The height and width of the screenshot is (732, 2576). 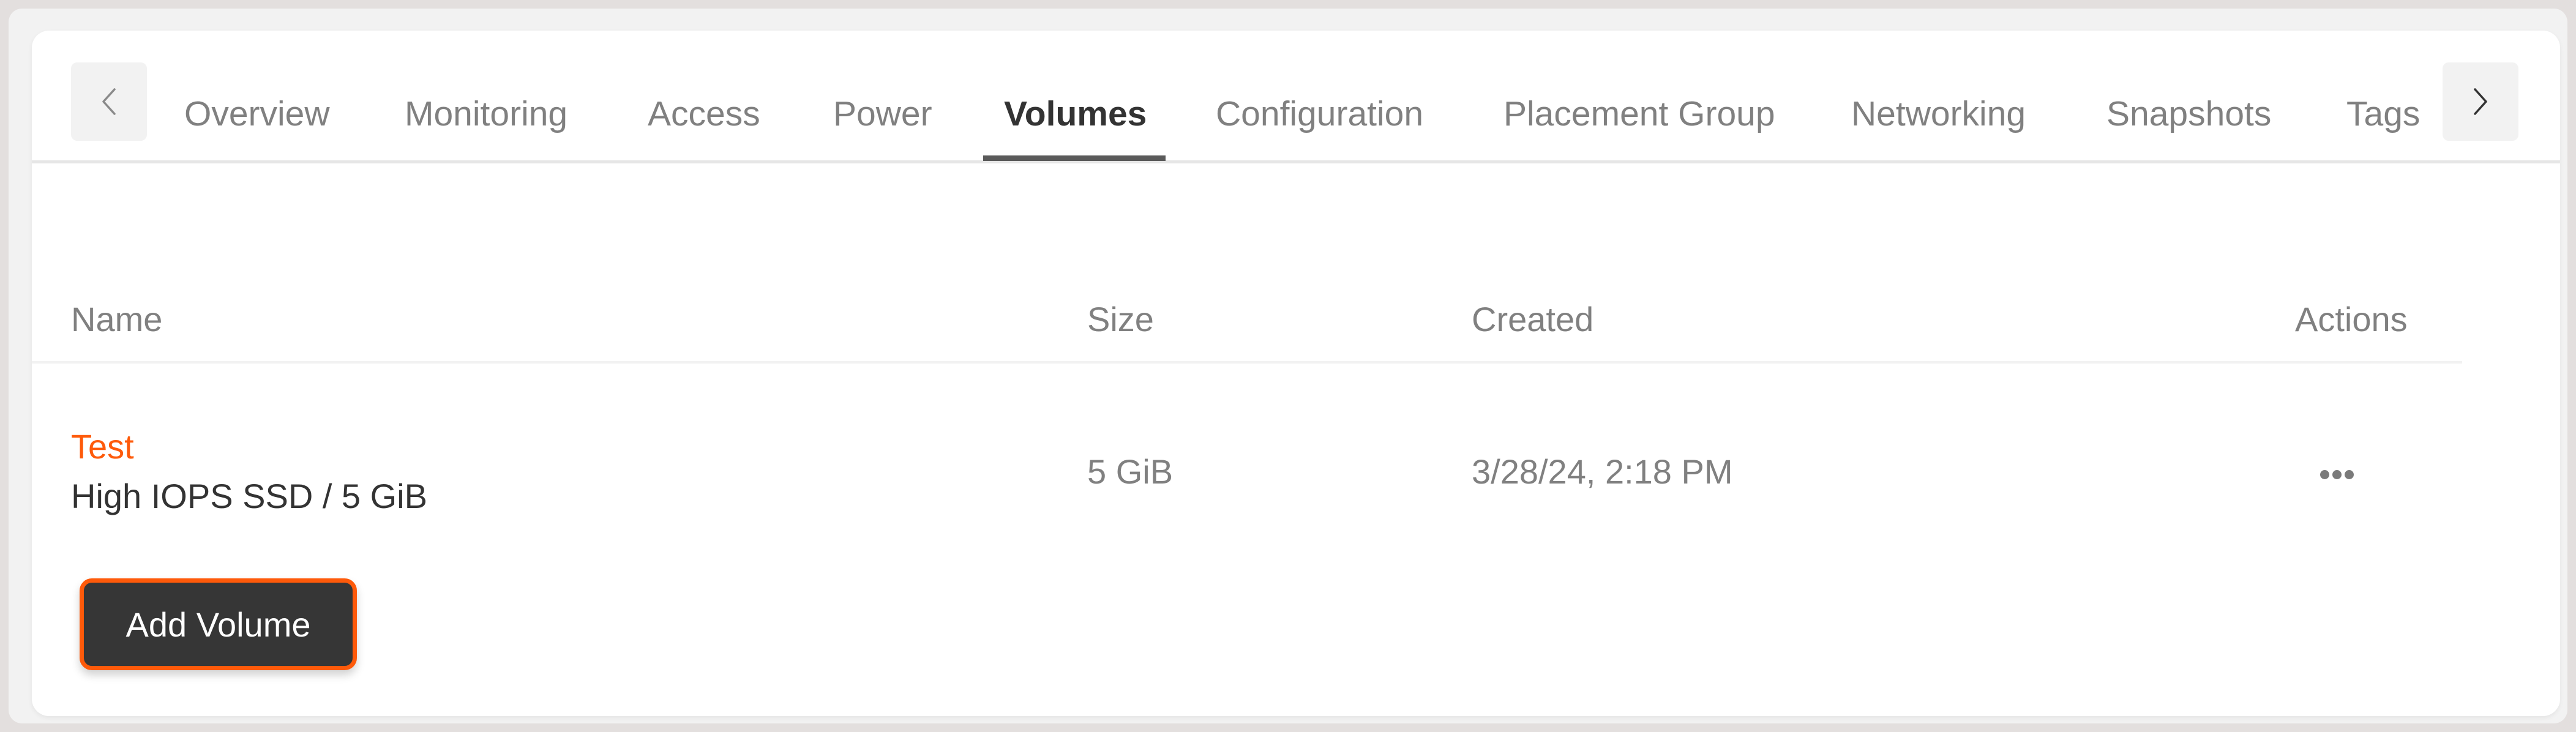 I want to click on tab-overview: Overview, so click(x=257, y=115).